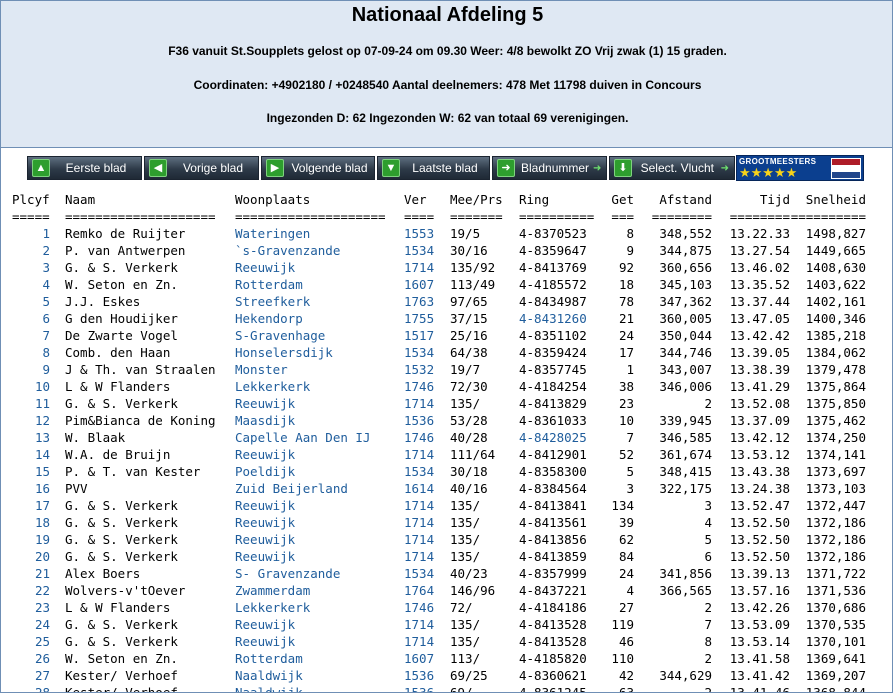  What do you see at coordinates (419, 301) in the screenshot?
I see `cell-ver: 1763` at bounding box center [419, 301].